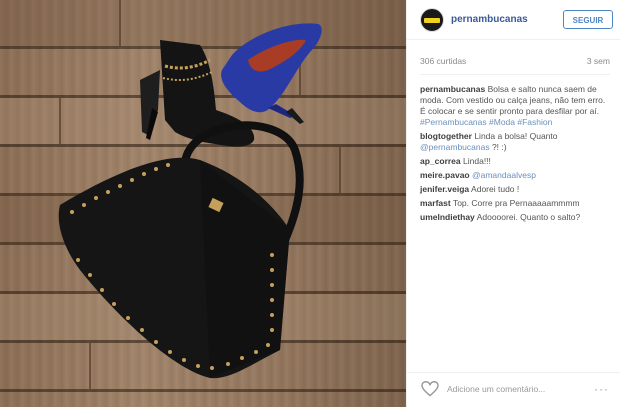 Image resolution: width=620 pixels, height=407 pixels. I want to click on post-header: pernambucanas SEGUIR, so click(513, 20).